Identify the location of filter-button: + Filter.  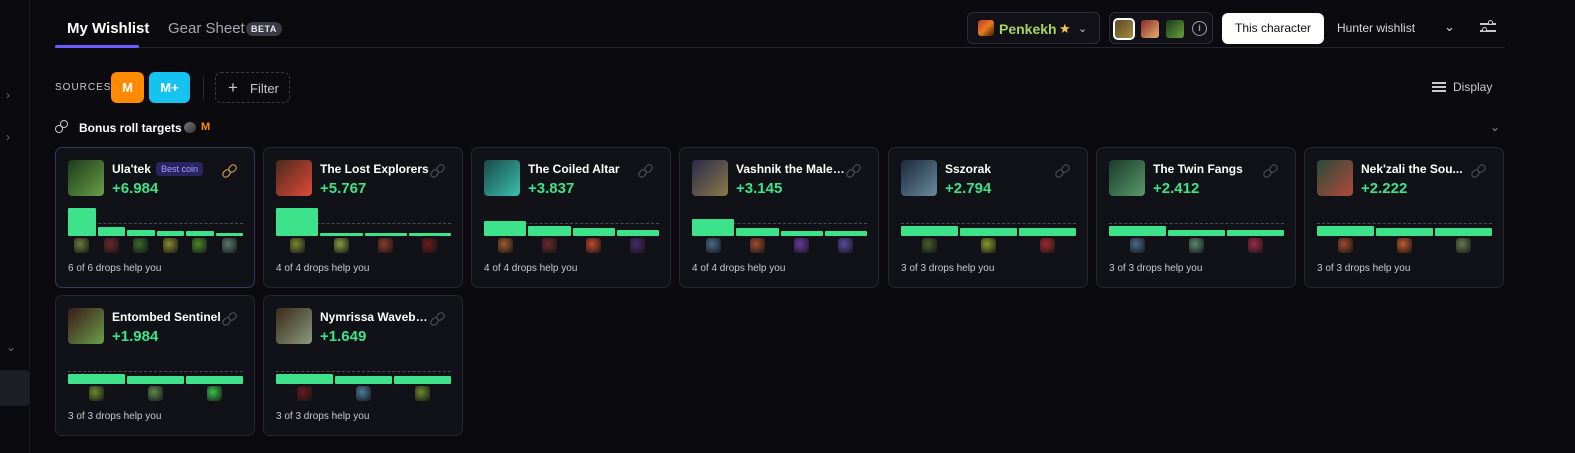
(252, 87).